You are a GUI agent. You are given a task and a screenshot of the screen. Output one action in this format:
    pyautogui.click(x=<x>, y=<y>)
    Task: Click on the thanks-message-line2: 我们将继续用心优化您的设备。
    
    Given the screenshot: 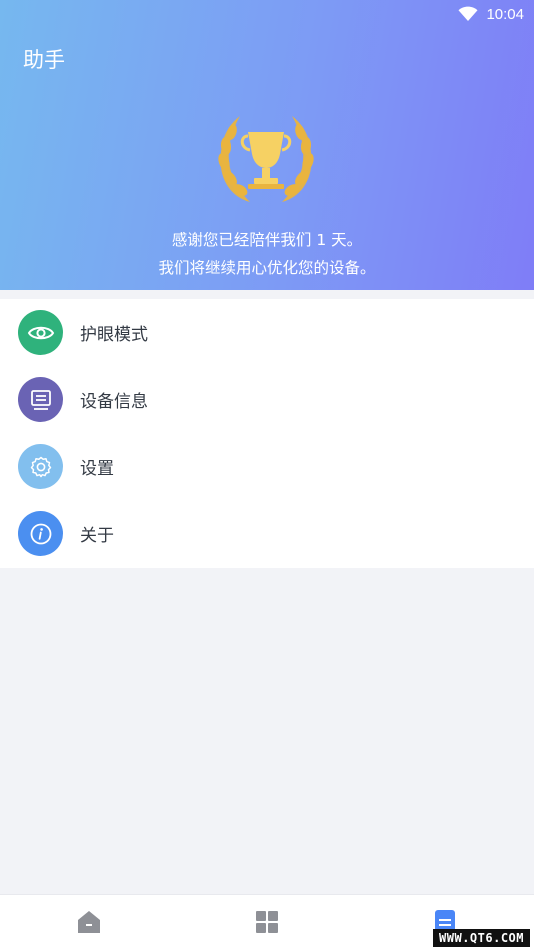 What is the action you would take?
    pyautogui.click(x=267, y=268)
    